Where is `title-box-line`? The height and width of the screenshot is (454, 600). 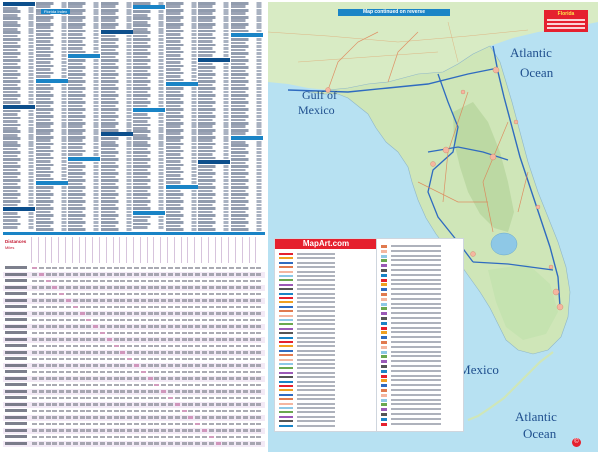
title-box-line is located at coordinates (566, 28).